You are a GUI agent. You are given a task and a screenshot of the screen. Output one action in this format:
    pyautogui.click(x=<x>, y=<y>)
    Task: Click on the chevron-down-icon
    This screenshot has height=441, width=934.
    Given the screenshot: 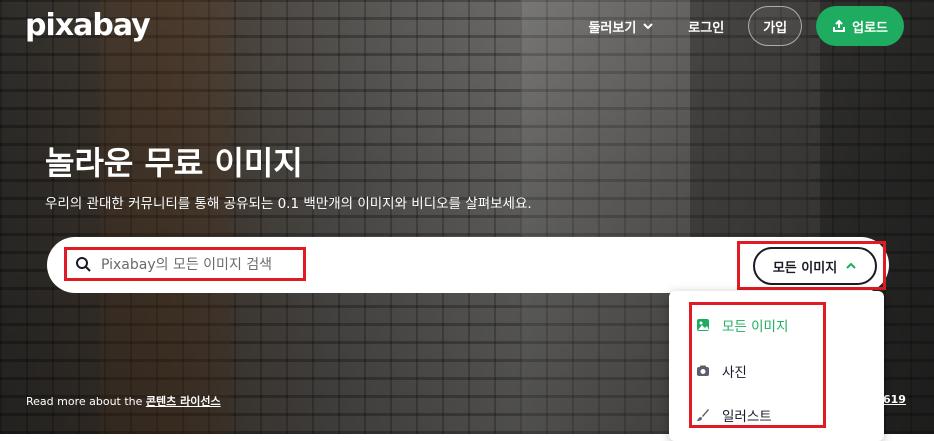 What is the action you would take?
    pyautogui.click(x=648, y=26)
    